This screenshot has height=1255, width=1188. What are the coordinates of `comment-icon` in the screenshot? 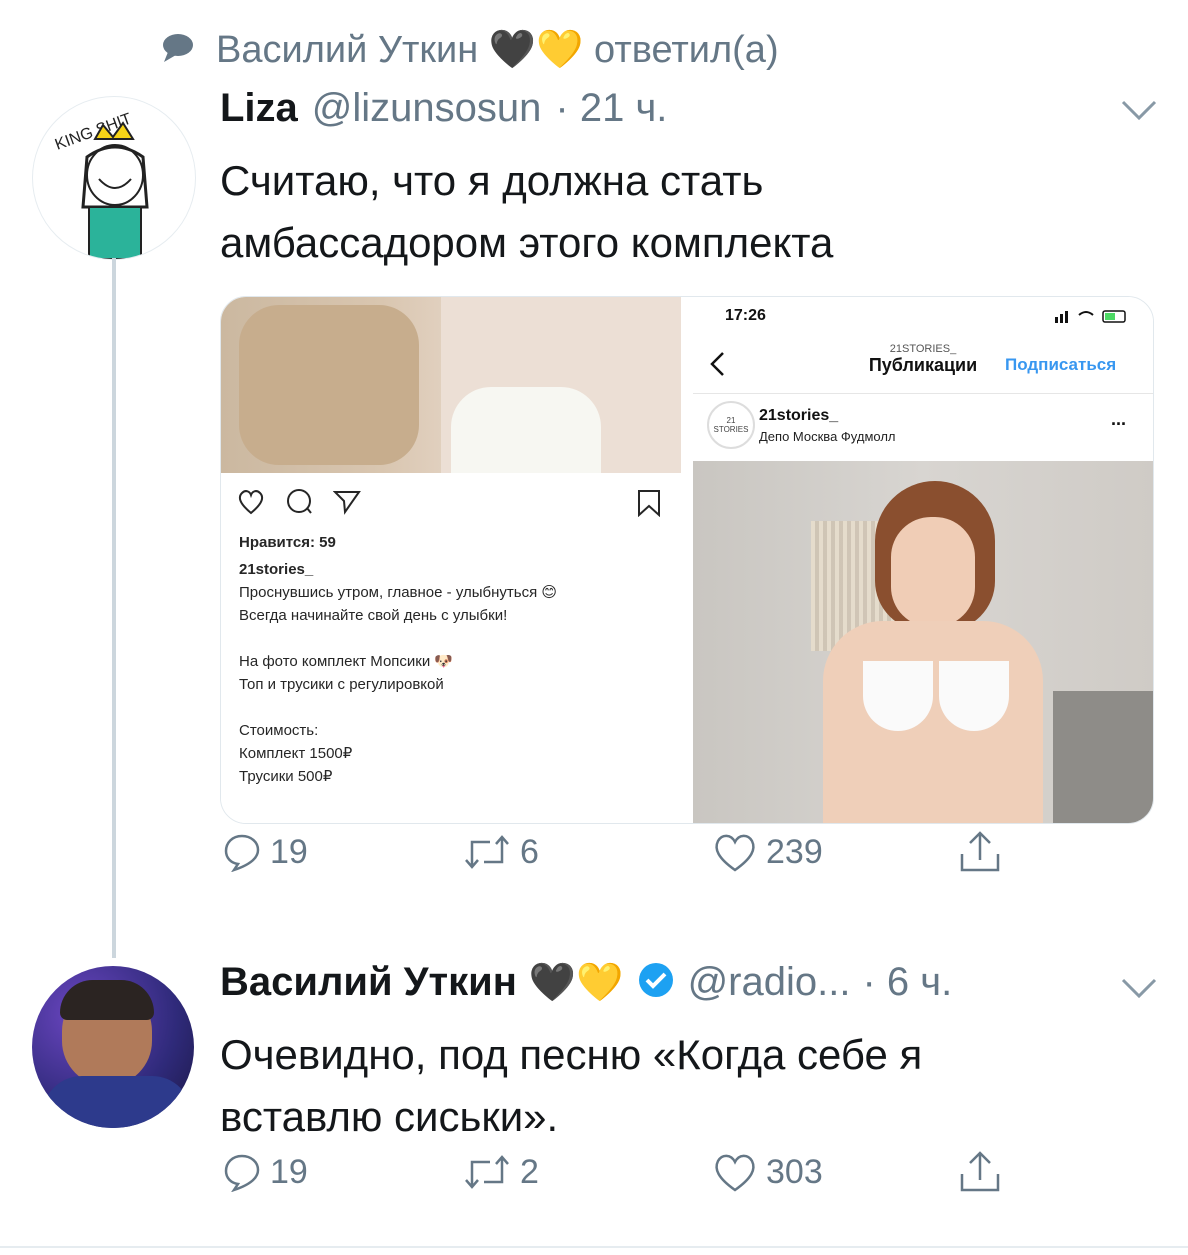 It's located at (299, 504).